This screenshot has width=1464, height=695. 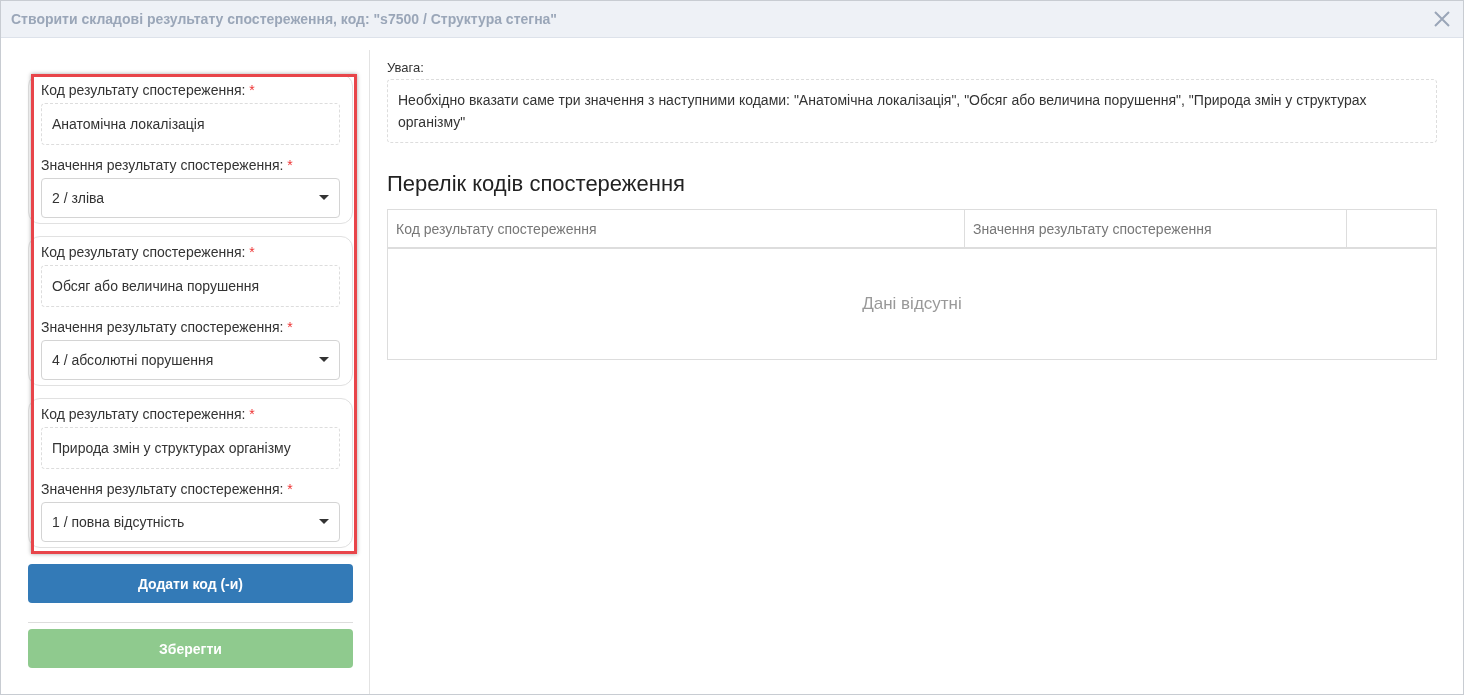 I want to click on window-title: Створити складові результату спостереження, код: "s7500 / Структура стегна", so click(x=284, y=19).